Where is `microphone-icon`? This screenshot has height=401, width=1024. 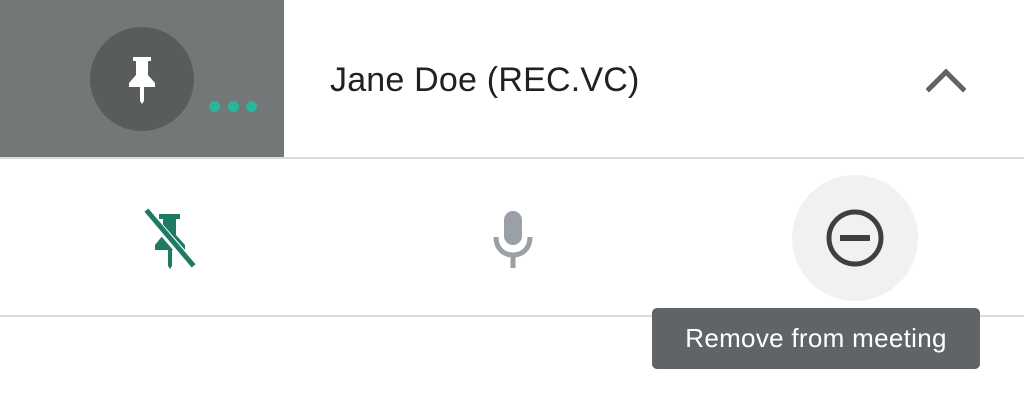 microphone-icon is located at coordinates (513, 239).